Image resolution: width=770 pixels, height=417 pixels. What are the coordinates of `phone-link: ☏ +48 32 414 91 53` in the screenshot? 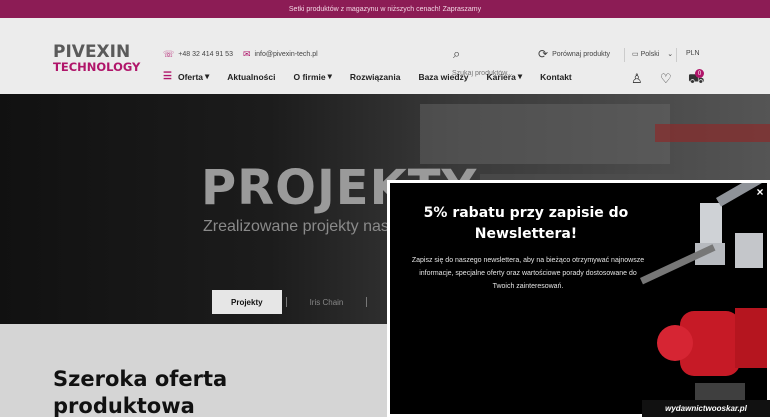 It's located at (198, 54).